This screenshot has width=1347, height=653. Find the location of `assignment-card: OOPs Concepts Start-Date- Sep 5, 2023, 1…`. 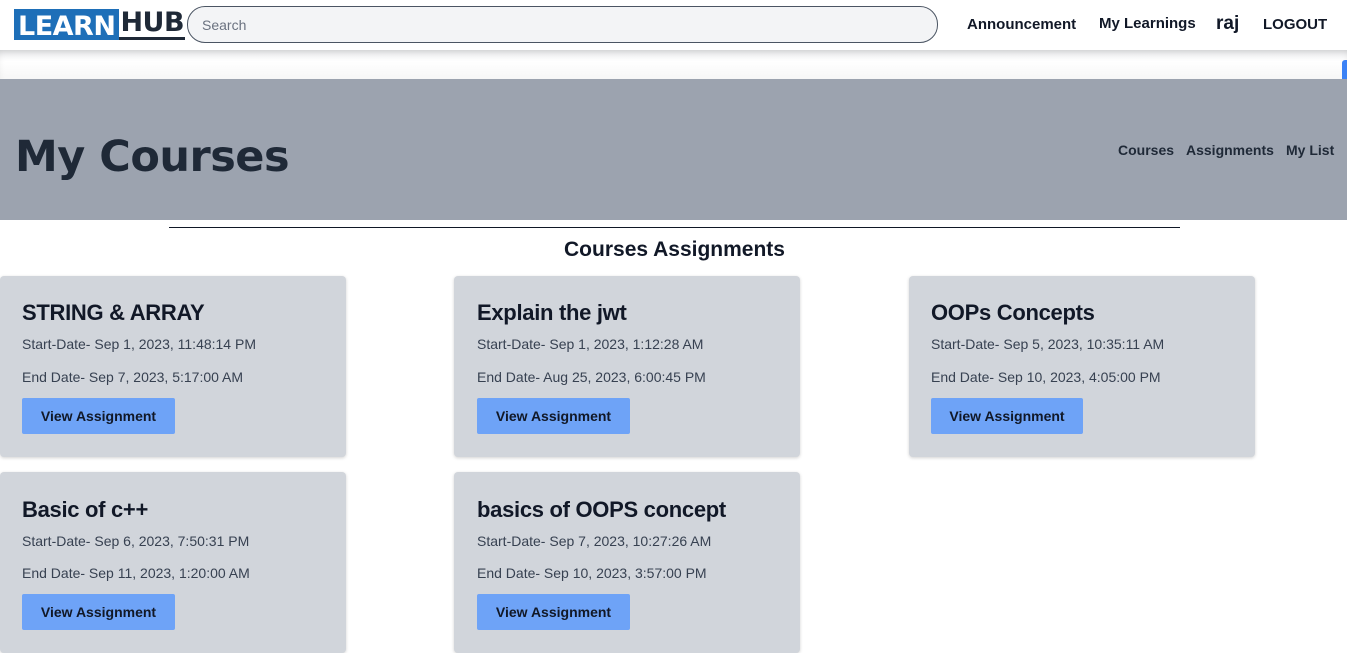

assignment-card: OOPs Concepts Start-Date- Sep 5, 2023, 1… is located at coordinates (1082, 366).